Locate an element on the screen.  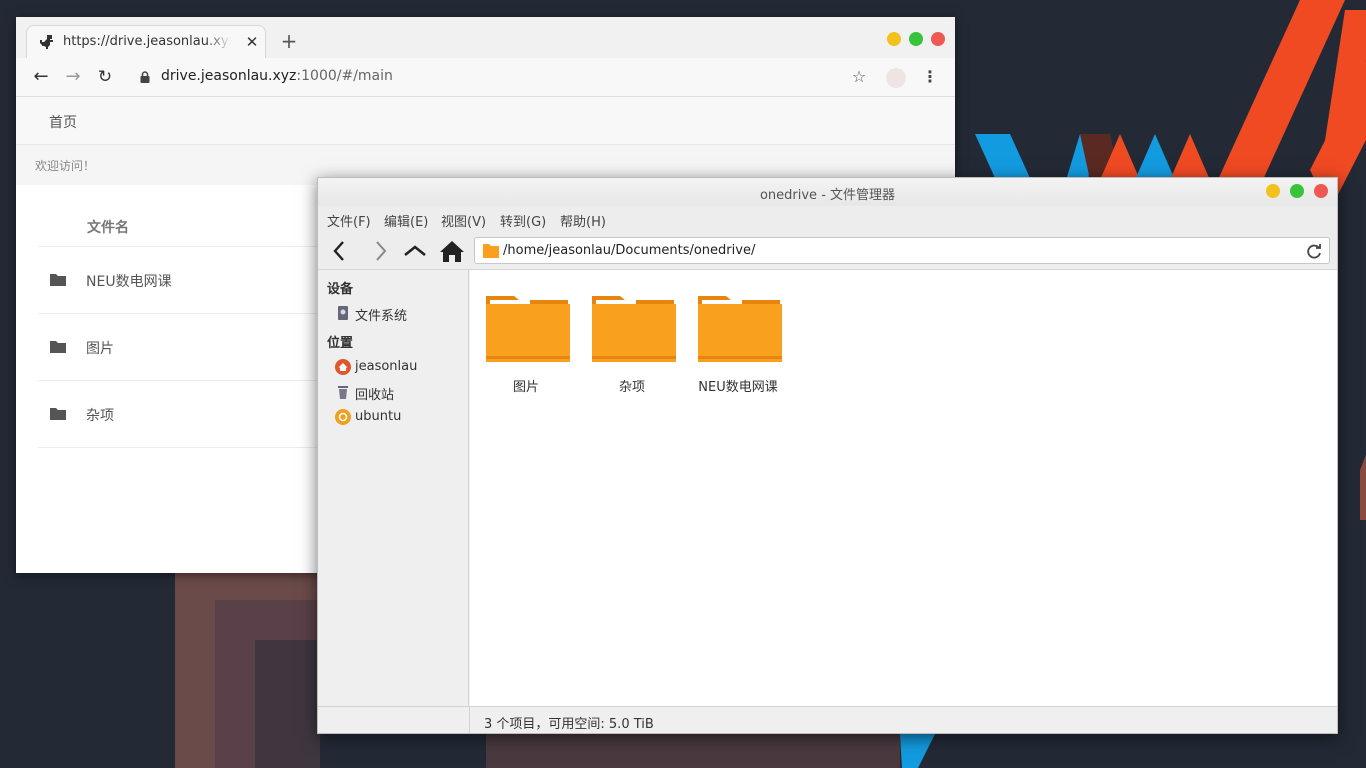
menu-edit: 编辑(E) is located at coordinates (406, 220).